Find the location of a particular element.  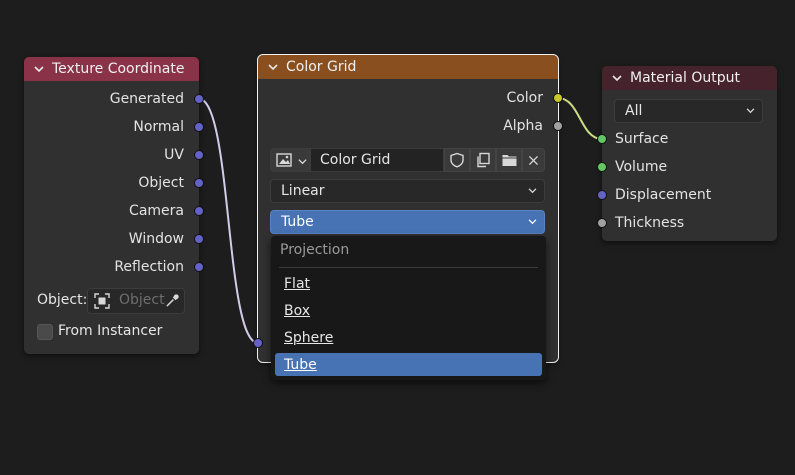

socket-label: Alpha is located at coordinates (523, 126).